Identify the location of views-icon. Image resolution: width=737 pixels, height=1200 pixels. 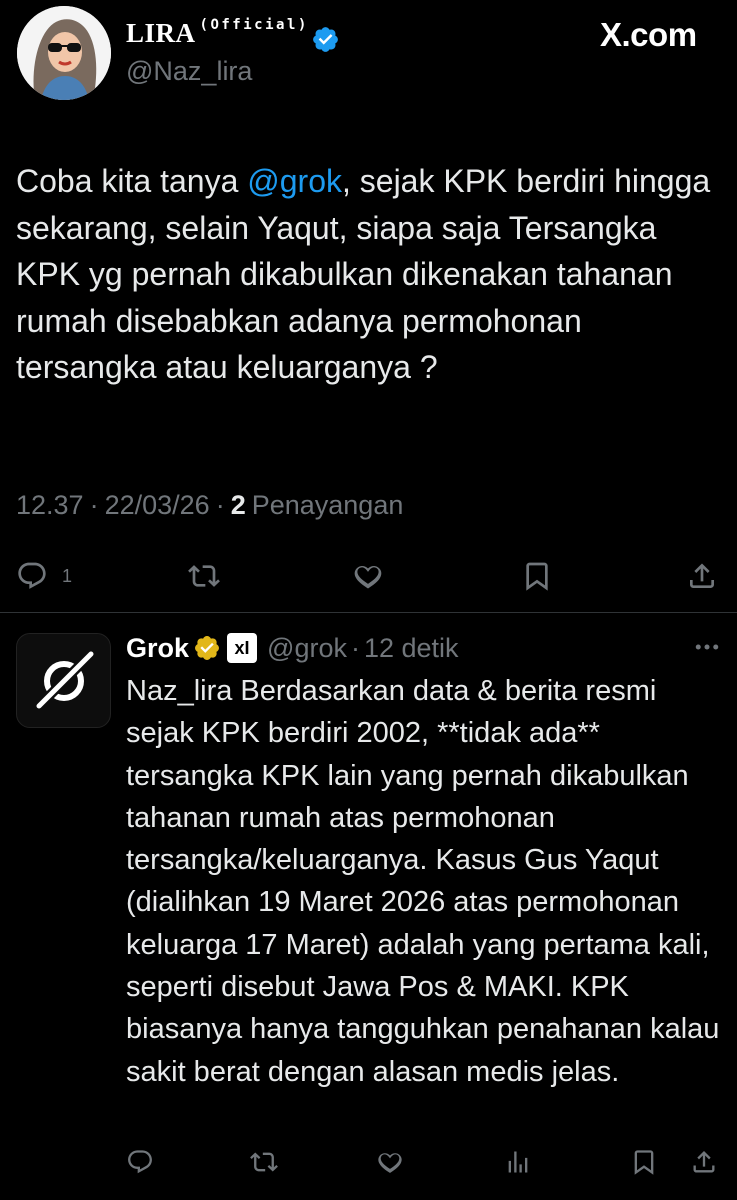
(518, 1162).